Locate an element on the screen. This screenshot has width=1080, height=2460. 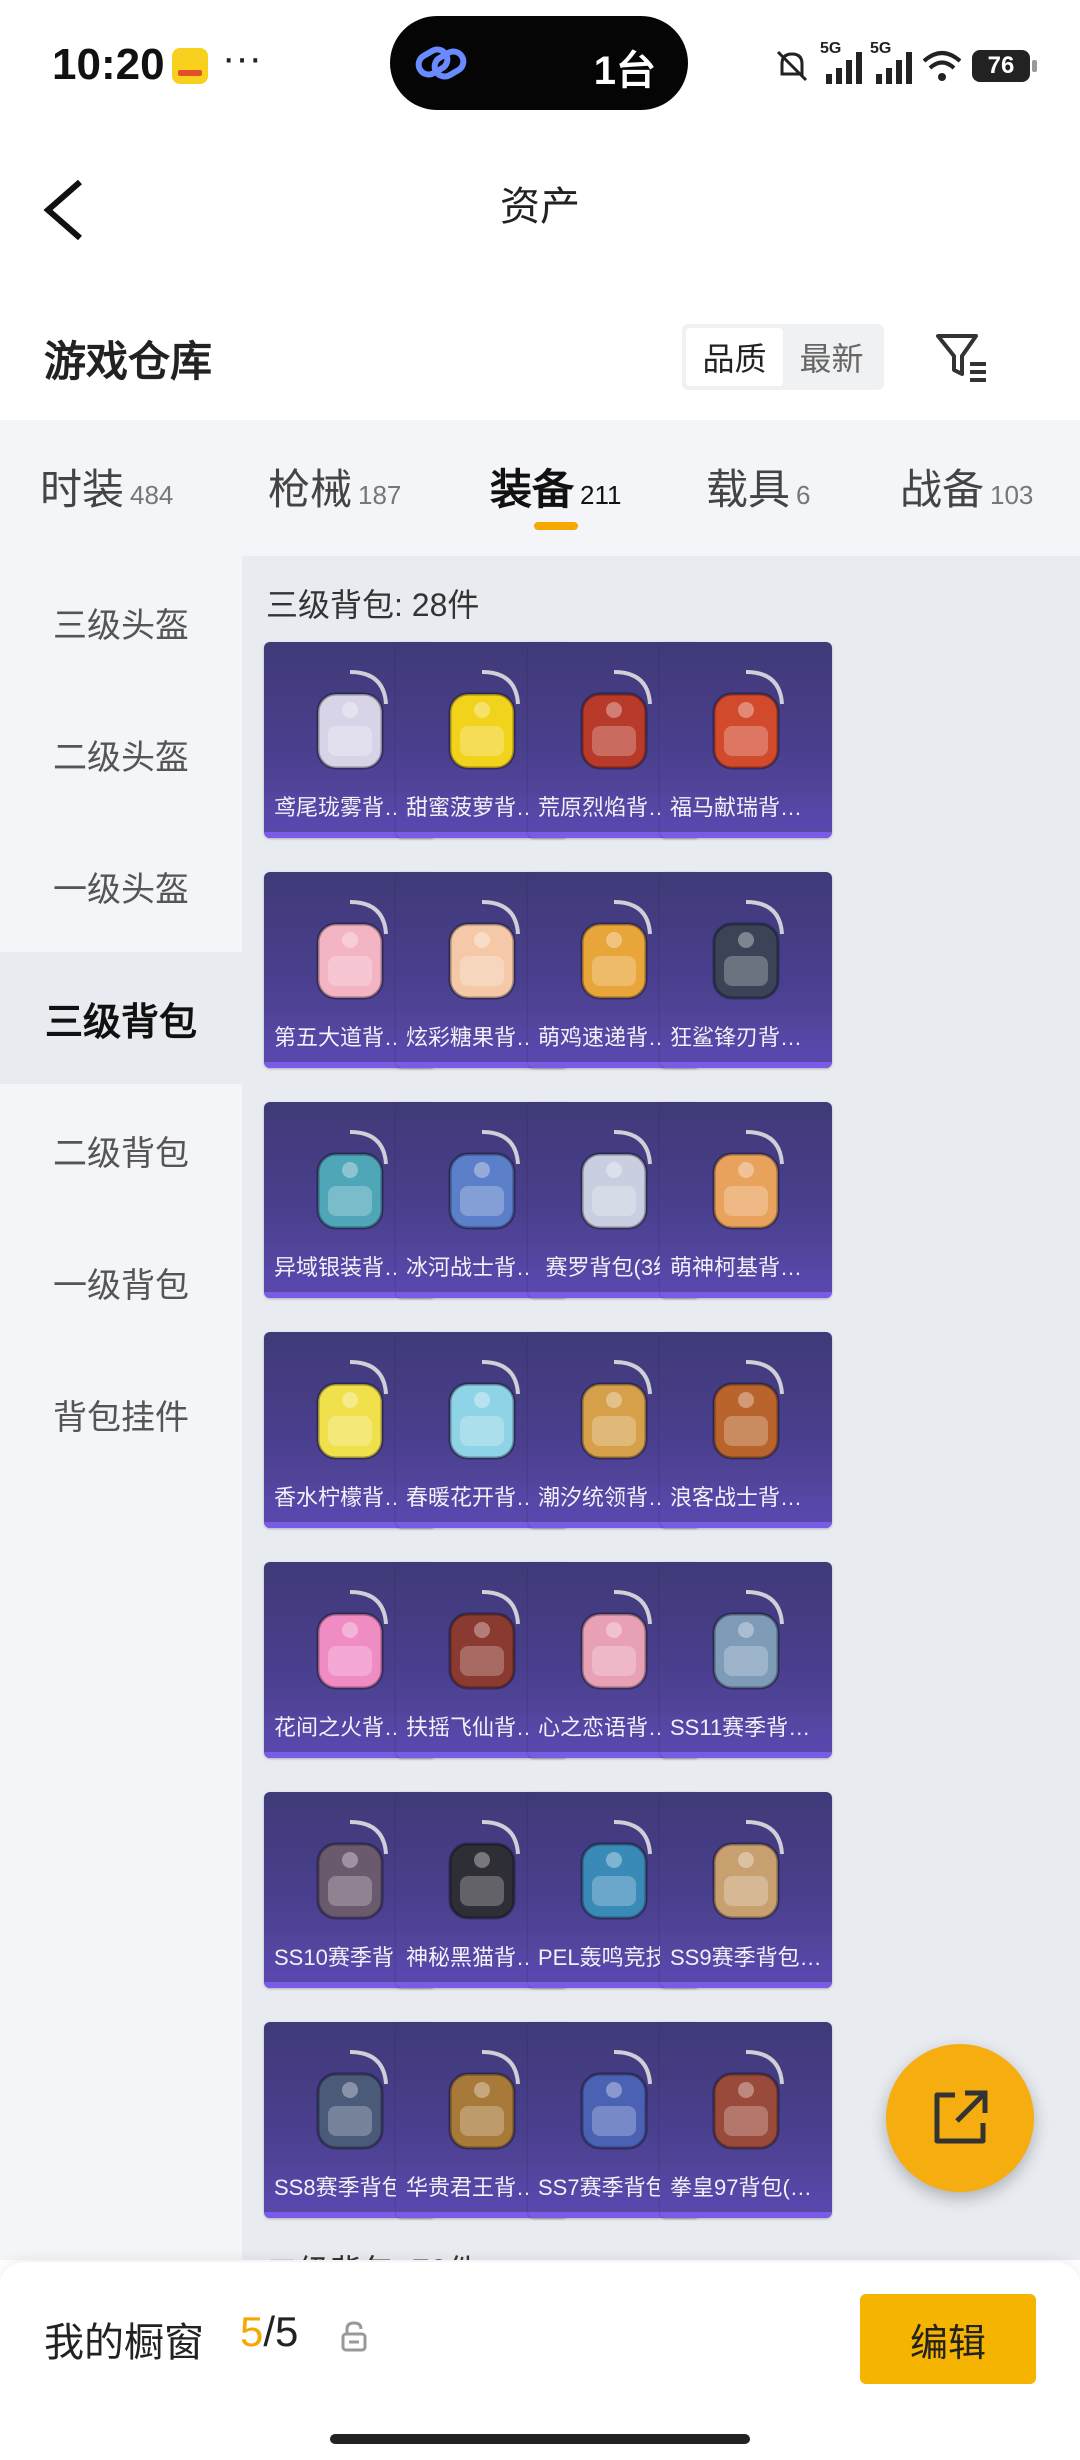
item-card: 福马献瑞背包(3级) is located at coordinates (746, 740).